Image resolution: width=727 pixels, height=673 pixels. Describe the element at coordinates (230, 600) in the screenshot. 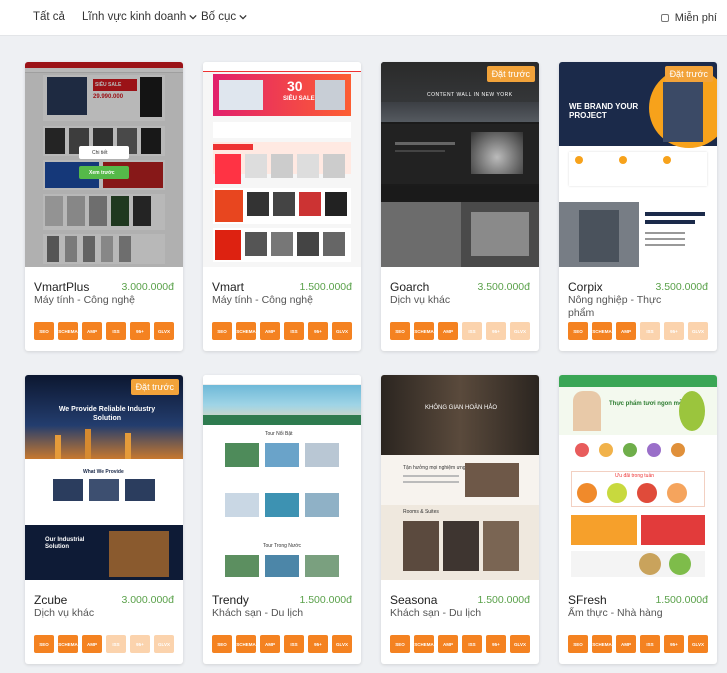

I see `template-name: Trendy` at that location.